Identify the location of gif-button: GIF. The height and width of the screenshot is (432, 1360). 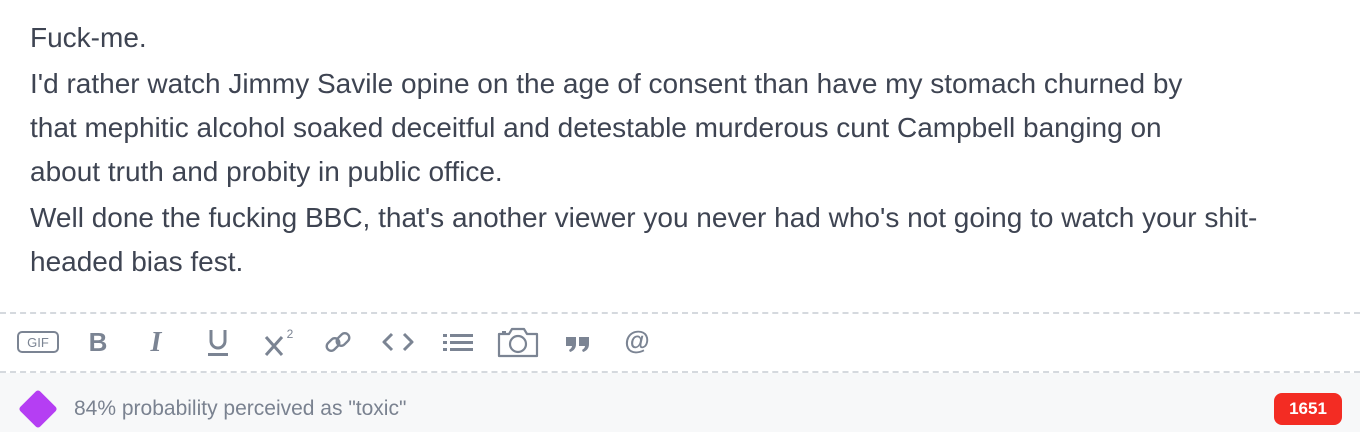
(38, 342).